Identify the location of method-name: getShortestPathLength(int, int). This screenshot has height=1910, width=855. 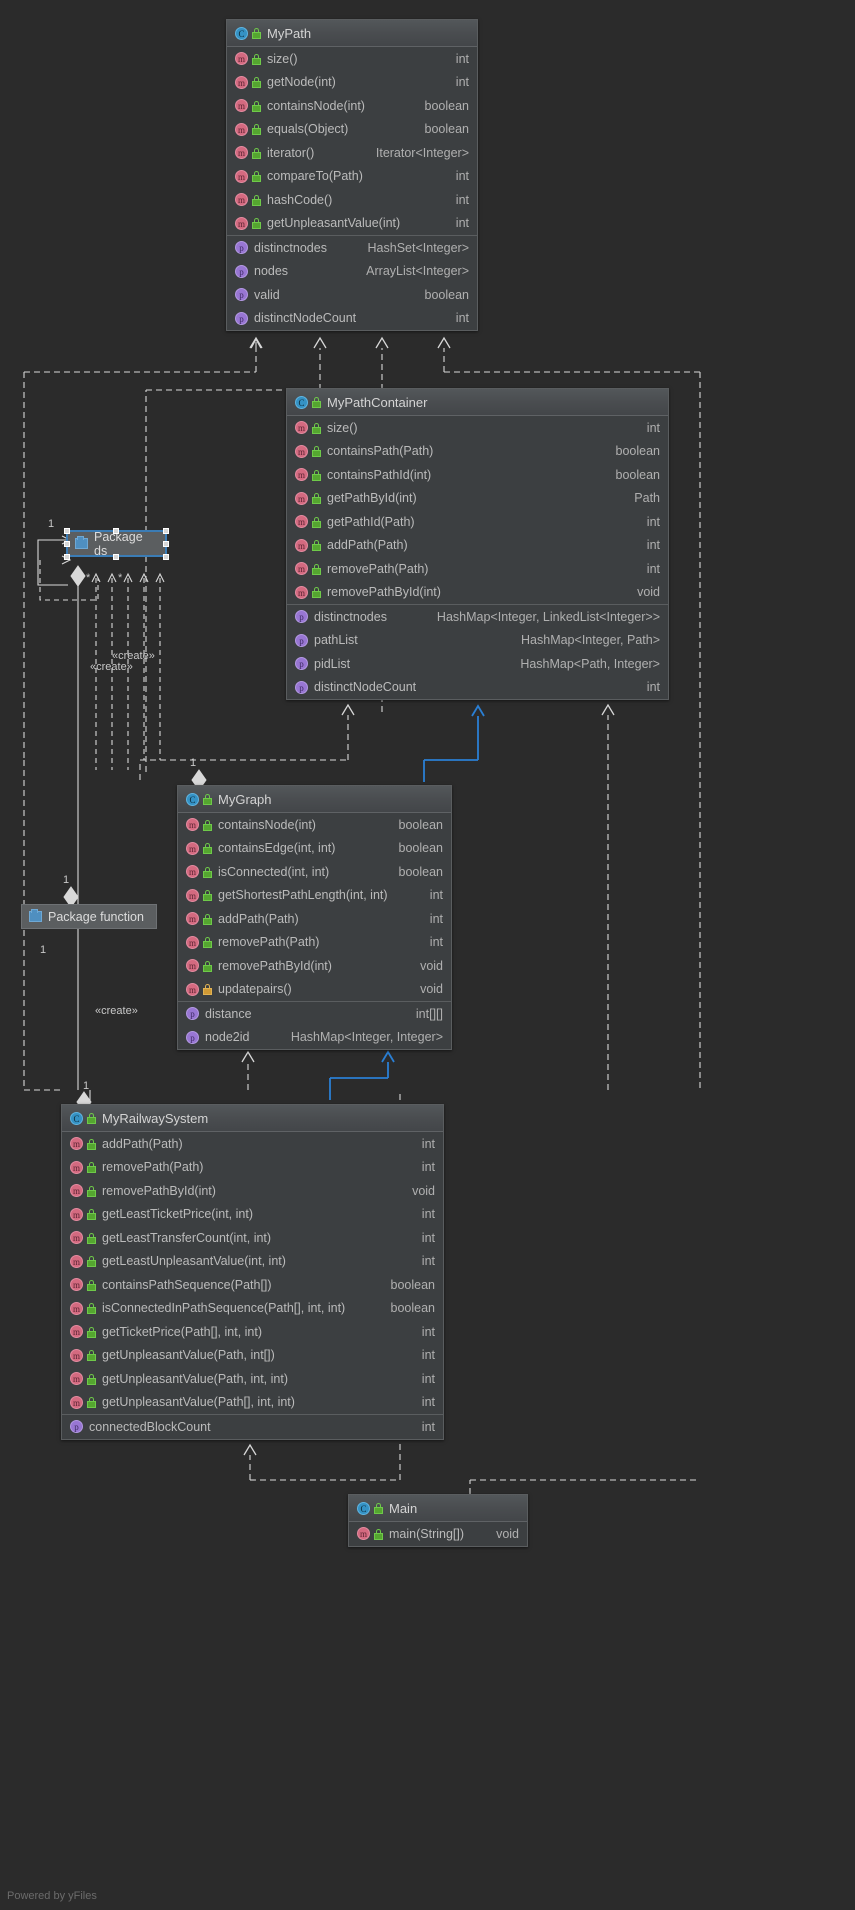
(303, 895).